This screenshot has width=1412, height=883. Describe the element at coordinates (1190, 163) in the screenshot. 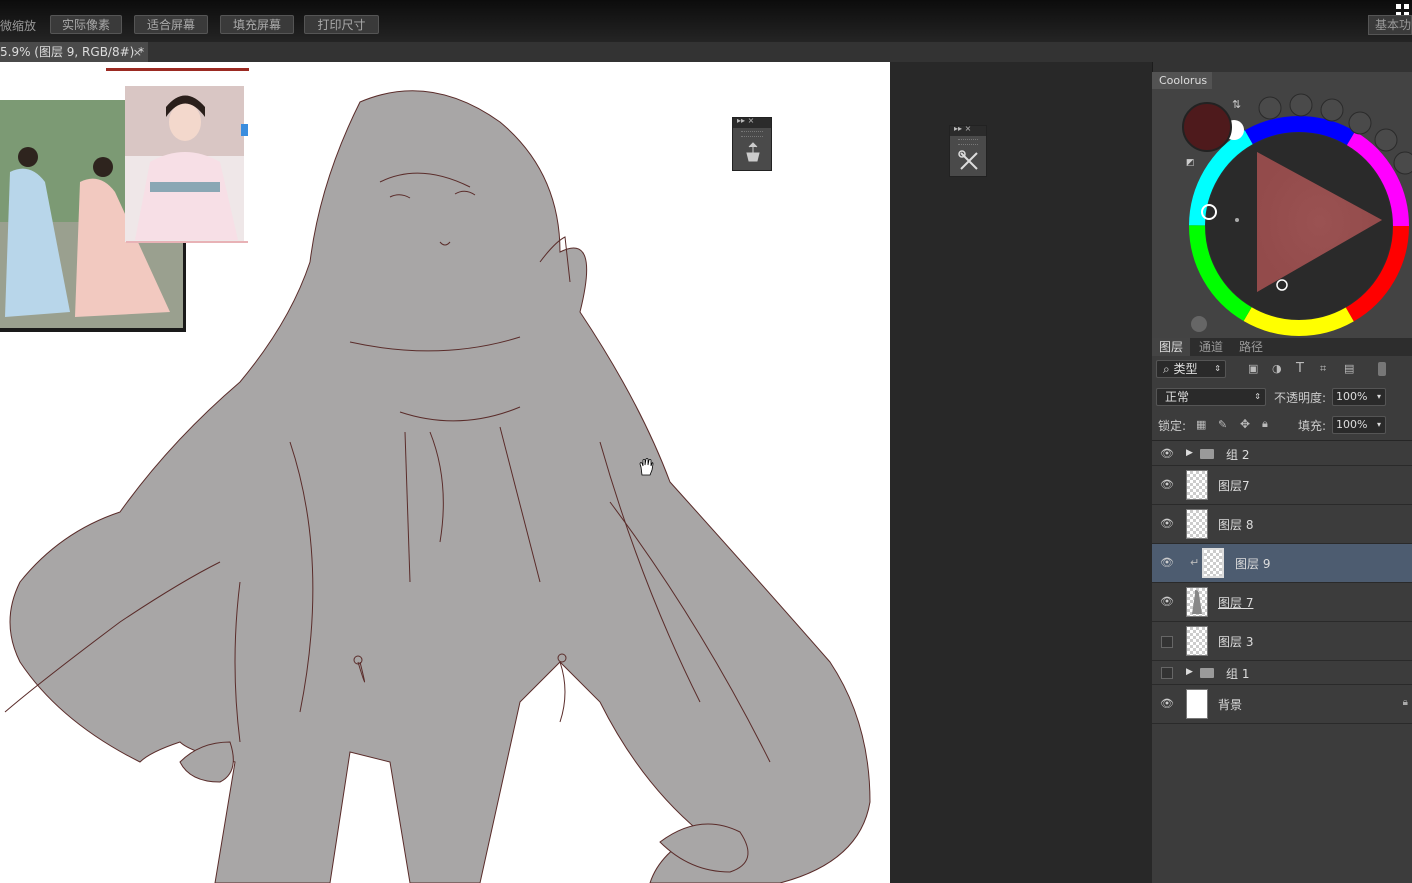

I see `default-colors-icon: ◩` at that location.